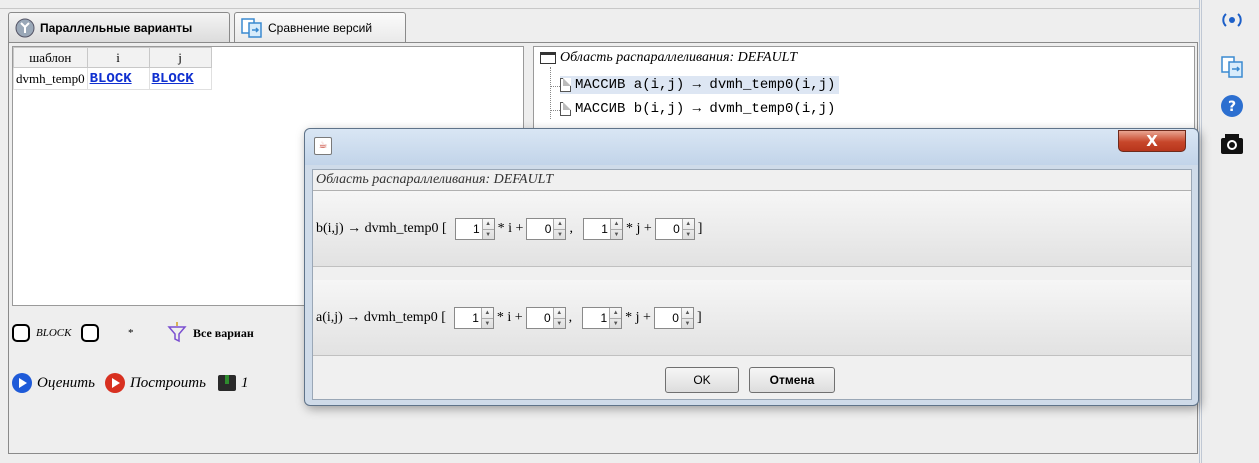  I want to click on all-variants-label: Все вариан, so click(223, 333).